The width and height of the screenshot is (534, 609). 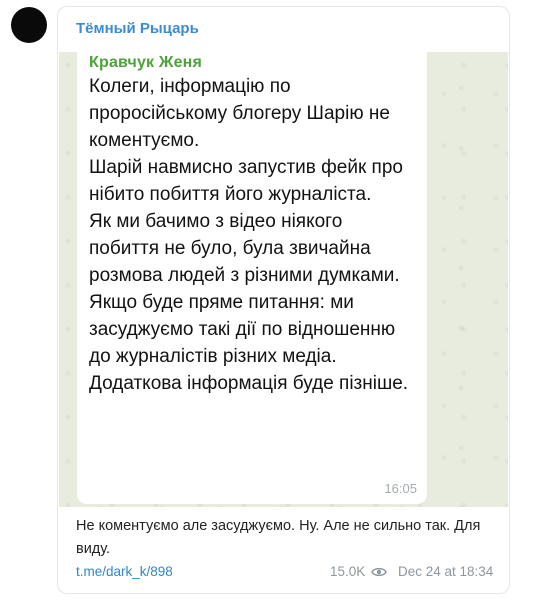 I want to click on message-sender: Кравчук Женя, so click(x=146, y=62).